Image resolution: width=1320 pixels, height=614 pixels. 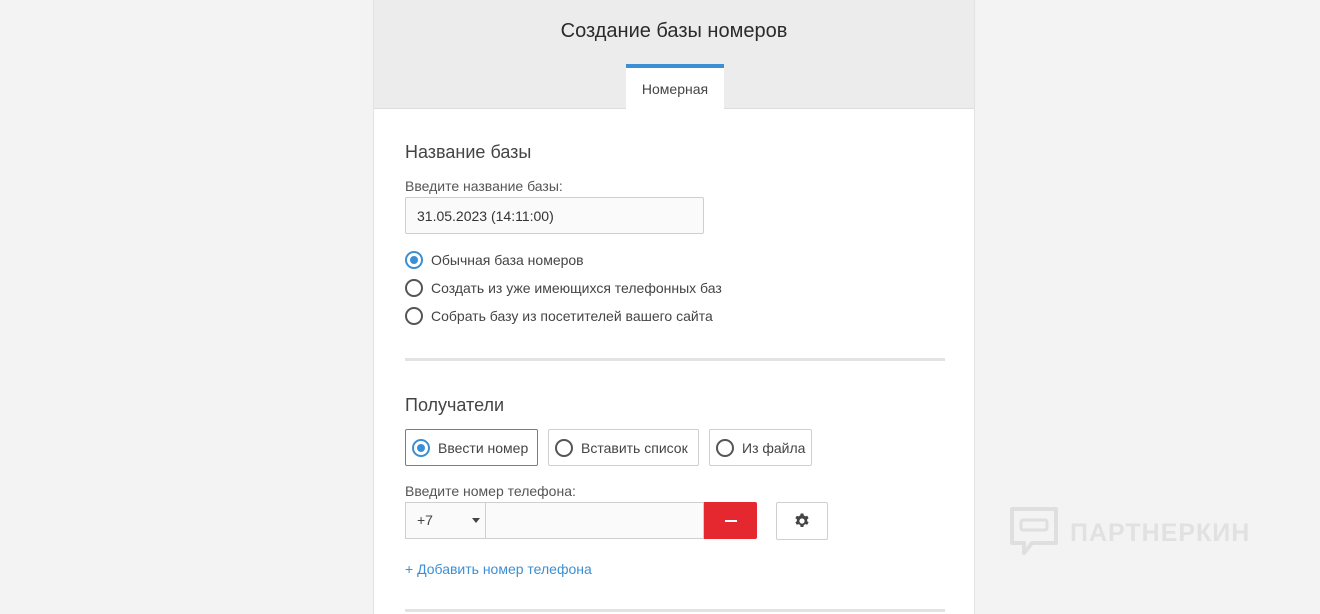 I want to click on radio-regular-base: Обычная база номеров, so click(x=494, y=260).